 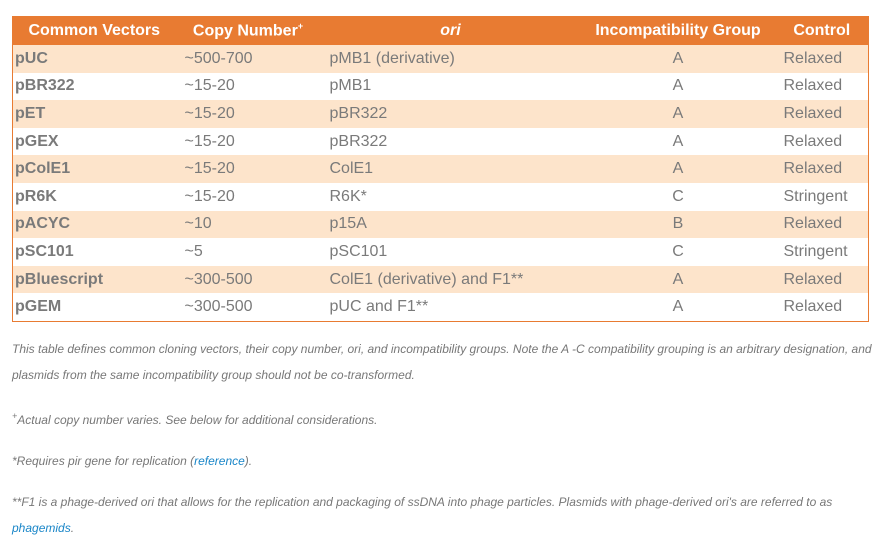 What do you see at coordinates (678, 30) in the screenshot?
I see `header-incompatibility-group: Incompatibility Group` at bounding box center [678, 30].